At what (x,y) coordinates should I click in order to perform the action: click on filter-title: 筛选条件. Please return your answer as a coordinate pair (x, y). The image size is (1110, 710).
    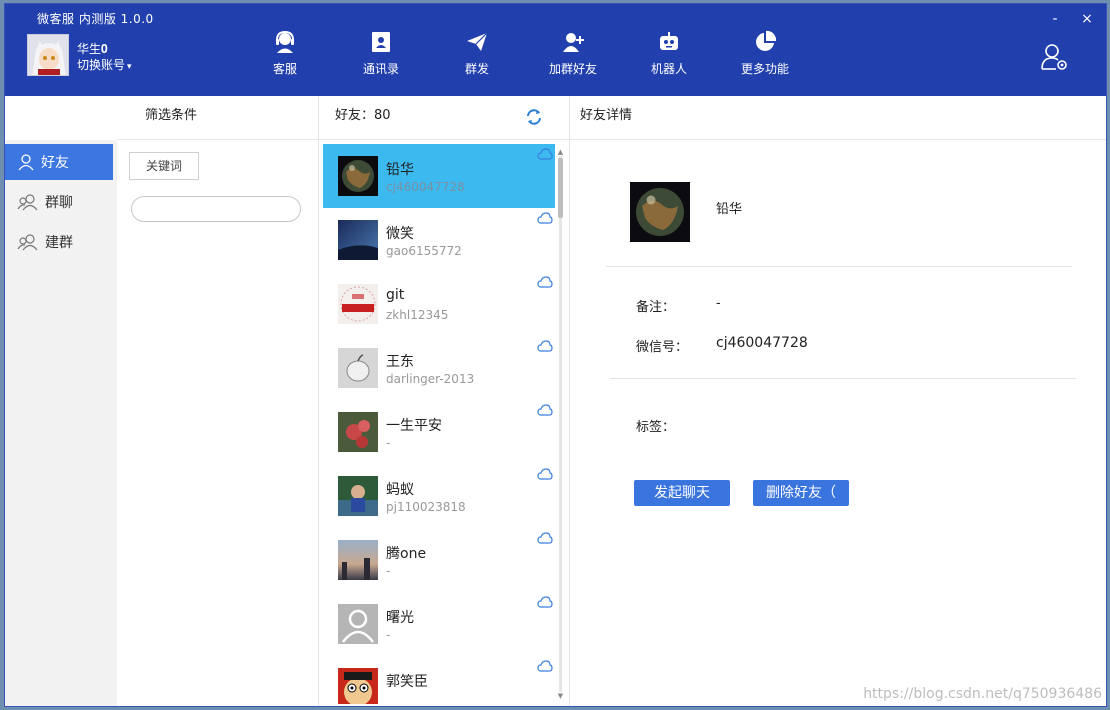
    Looking at the image, I should click on (217, 118).